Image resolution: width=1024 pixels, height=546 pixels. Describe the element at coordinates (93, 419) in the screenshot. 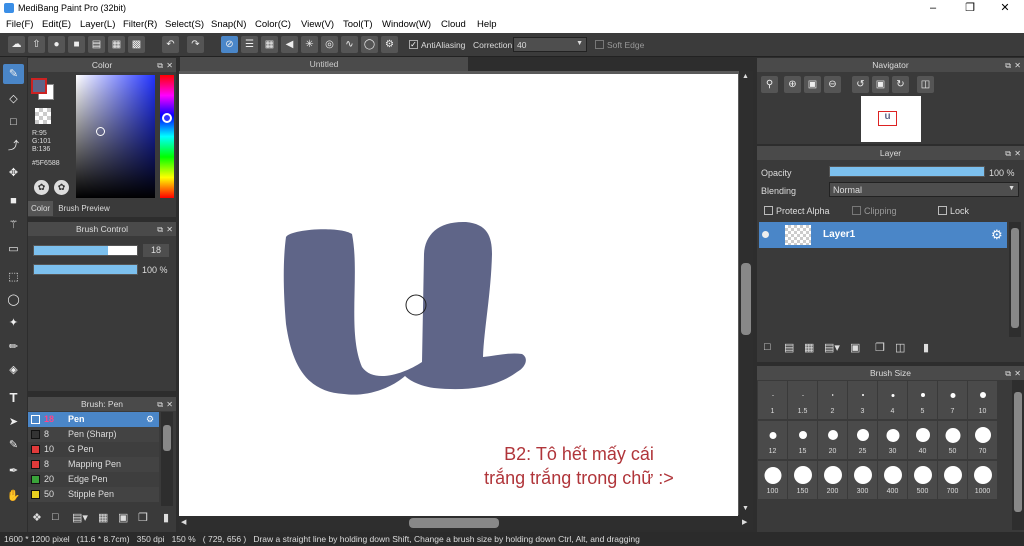

I see `list-item: 18 Pen ⚙` at that location.